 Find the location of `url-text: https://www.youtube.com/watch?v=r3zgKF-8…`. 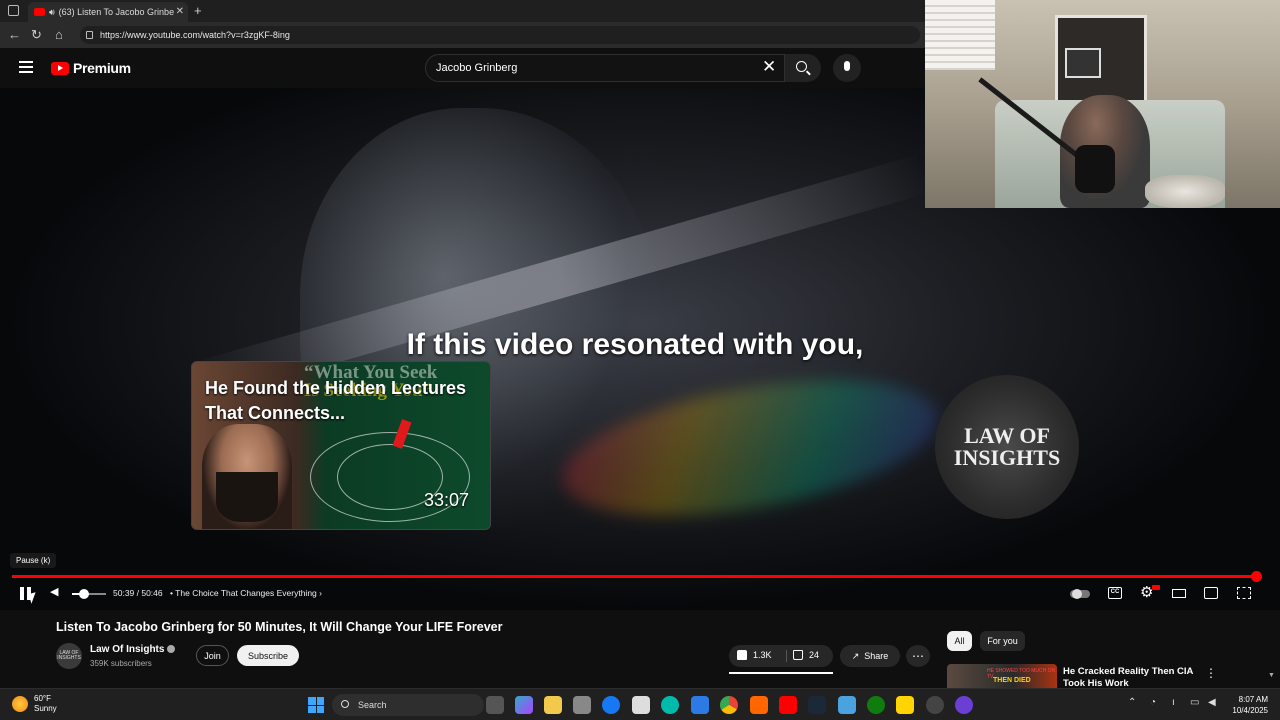

url-text: https://www.youtube.com/watch?v=r3zgKF-8… is located at coordinates (195, 35).